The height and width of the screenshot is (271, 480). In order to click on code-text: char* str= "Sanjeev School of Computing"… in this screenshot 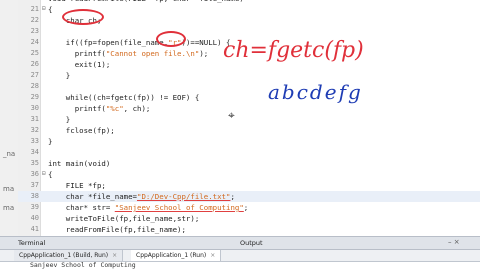, I will do `click(148, 207)`.